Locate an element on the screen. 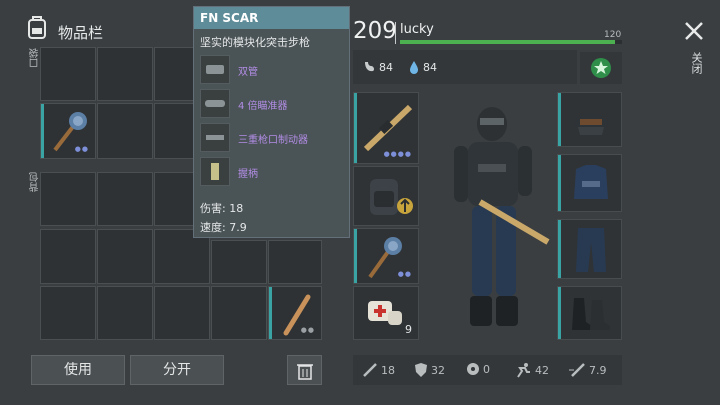  fast-sword-icon is located at coordinates (577, 370).